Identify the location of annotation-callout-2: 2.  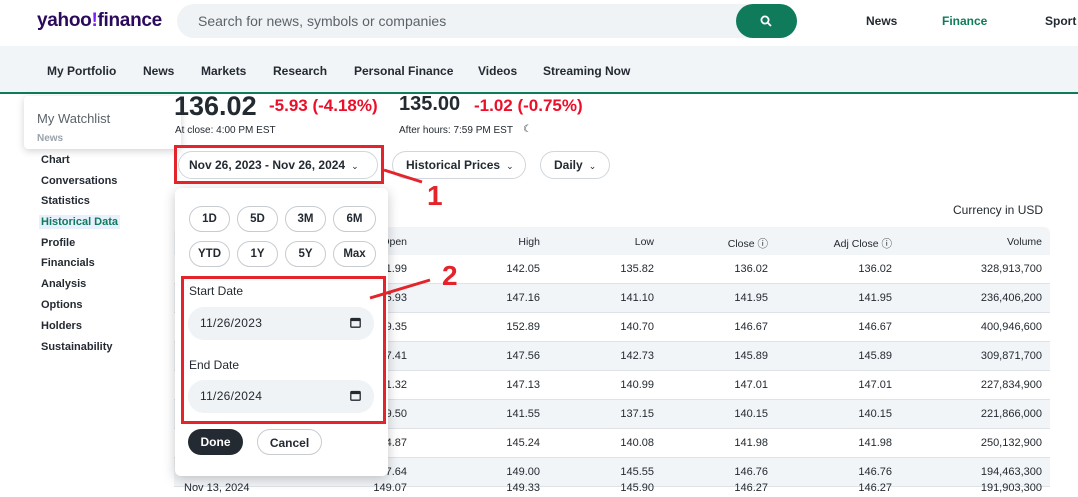
(450, 275).